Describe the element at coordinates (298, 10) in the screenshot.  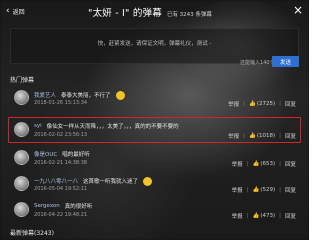
I see `close-icon: ×` at that location.